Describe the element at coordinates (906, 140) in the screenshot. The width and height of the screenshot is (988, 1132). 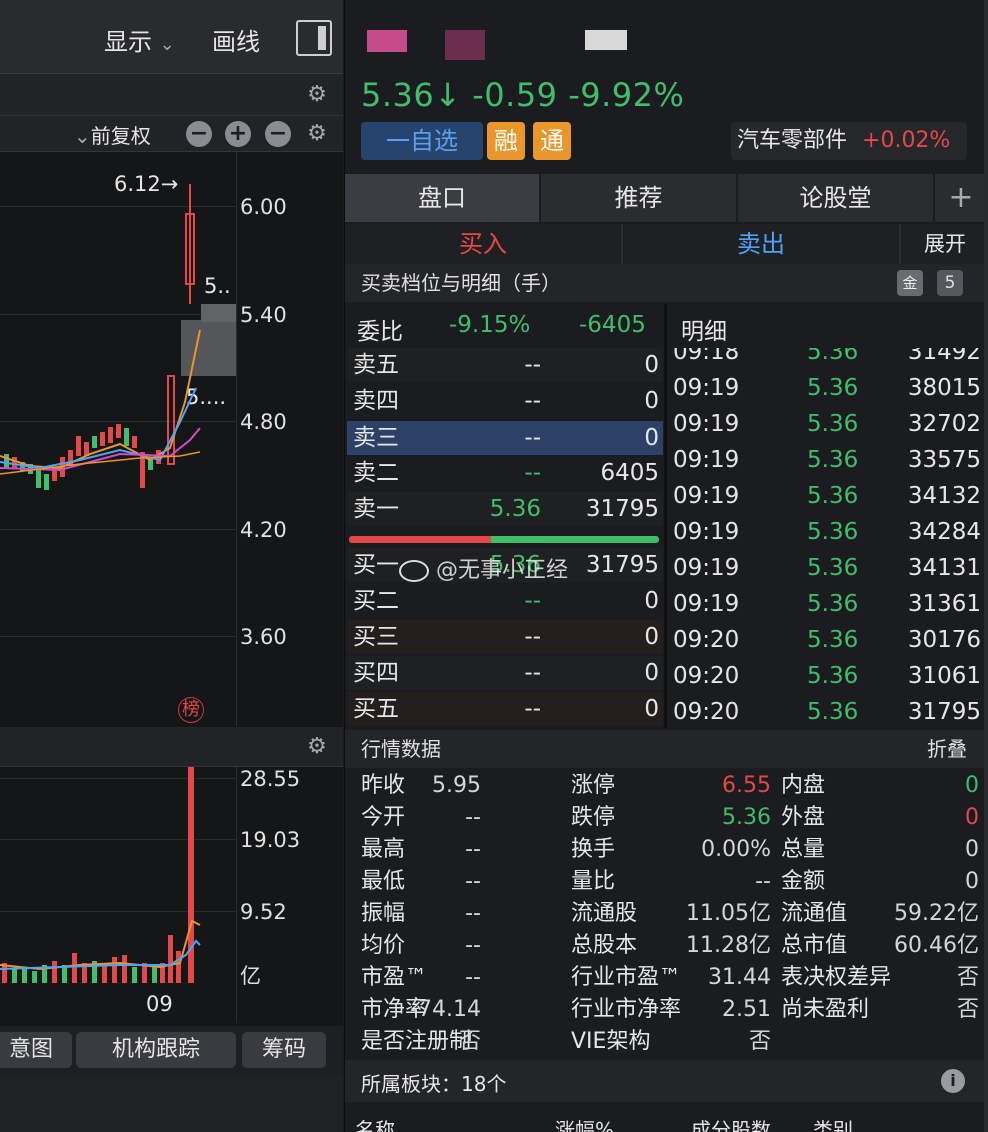
I see `sector-change: +0.02%` at that location.